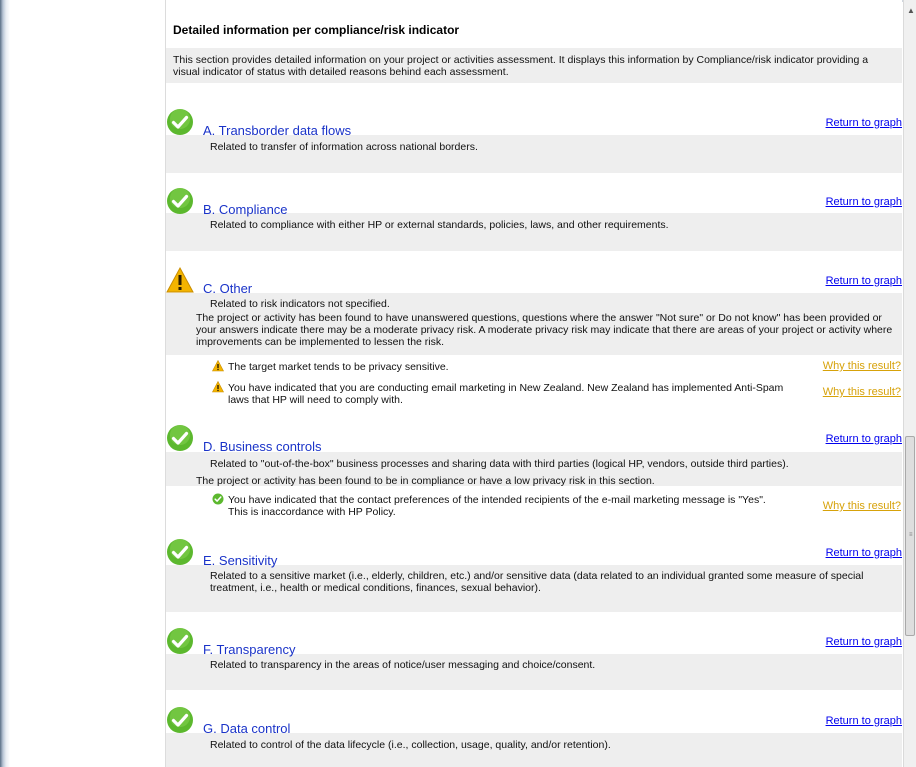  I want to click on return-to-graph-link-f: Return to graph, so click(864, 642).